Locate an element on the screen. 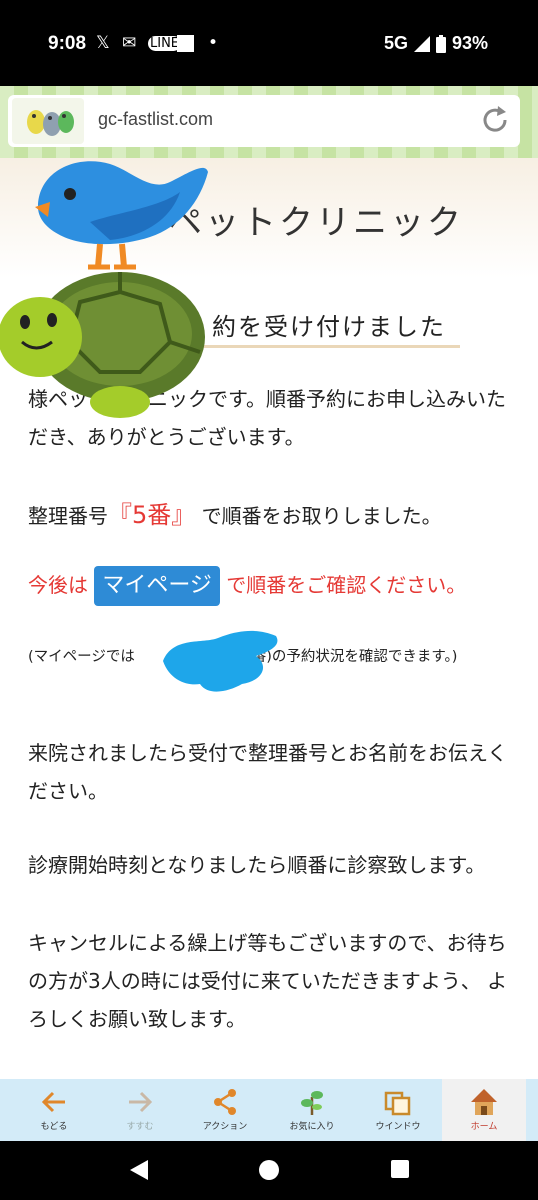 Image resolution: width=538 pixels, height=1200 pixels. nav-home: ホーム is located at coordinates (484, 1110).